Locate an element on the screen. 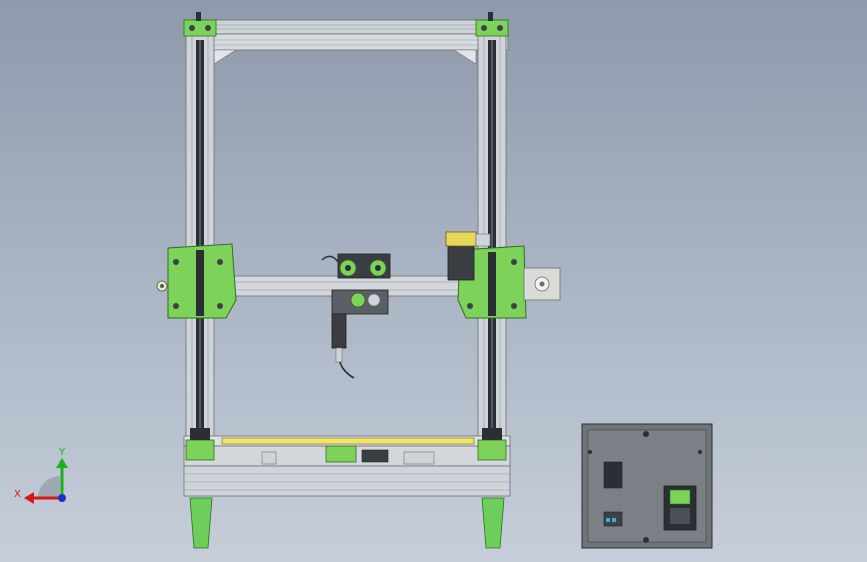 The height and width of the screenshot is (562, 867). top-left-bracket is located at coordinates (200, 24).